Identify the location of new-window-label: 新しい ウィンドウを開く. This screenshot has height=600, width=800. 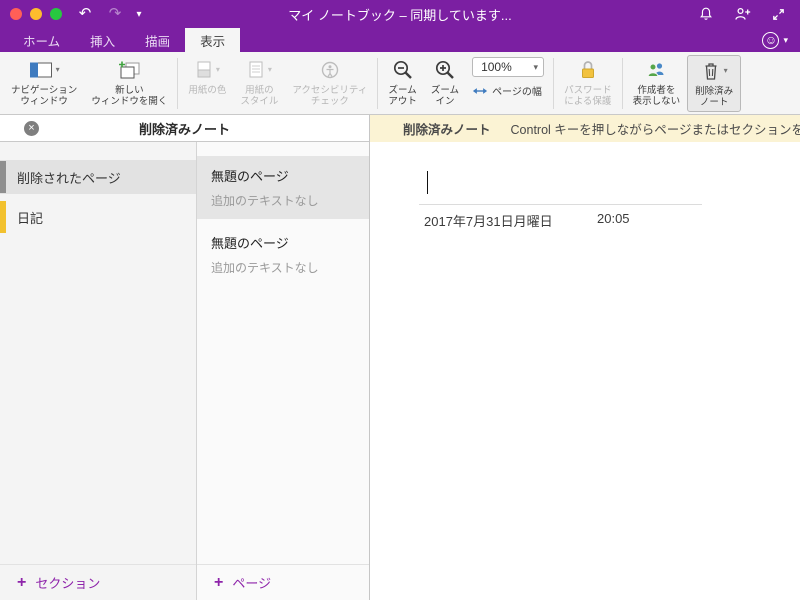
(129, 96).